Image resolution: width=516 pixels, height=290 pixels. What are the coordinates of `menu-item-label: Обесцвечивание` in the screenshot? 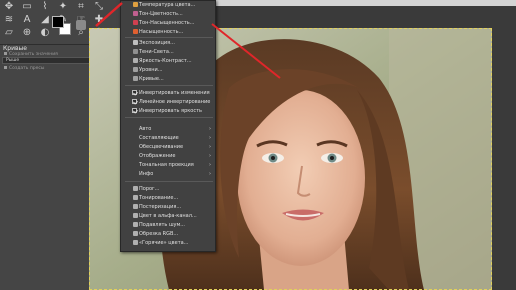 It's located at (161, 147).